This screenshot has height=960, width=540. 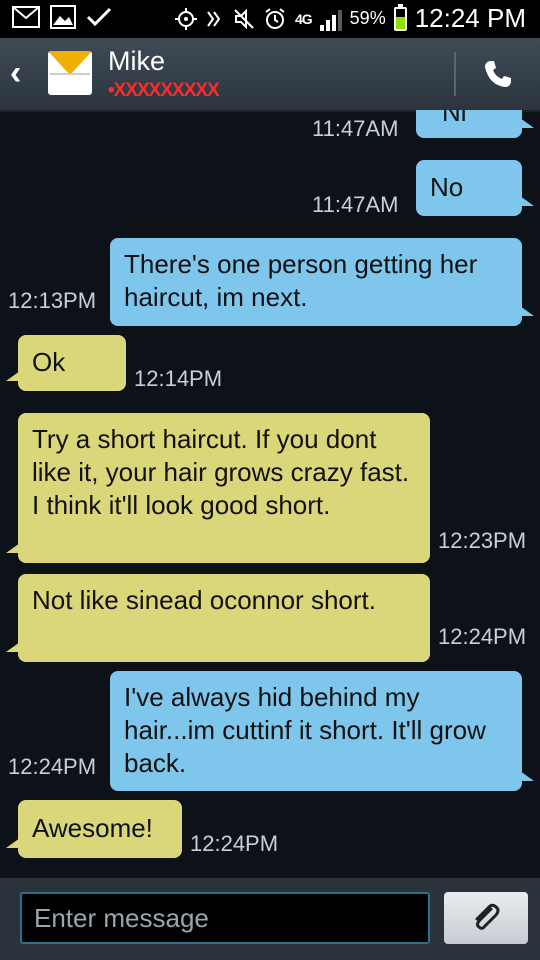 I want to click on message-bubble-incoming: Ok, so click(x=66, y=363).